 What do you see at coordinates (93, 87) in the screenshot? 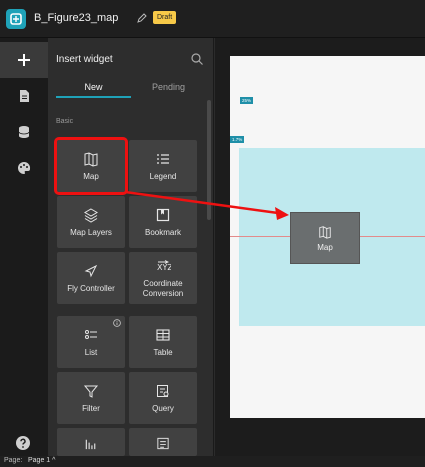
I see `tab-new: New` at bounding box center [93, 87].